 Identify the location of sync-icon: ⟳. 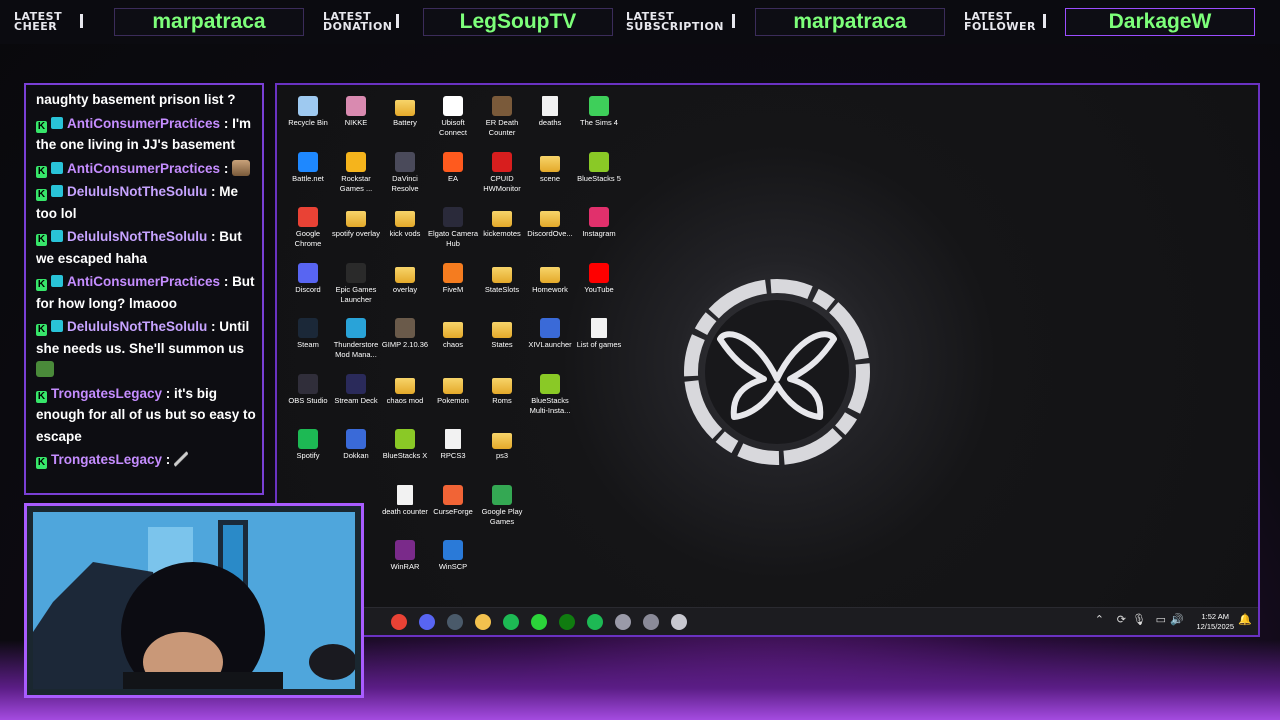
(1121, 619).